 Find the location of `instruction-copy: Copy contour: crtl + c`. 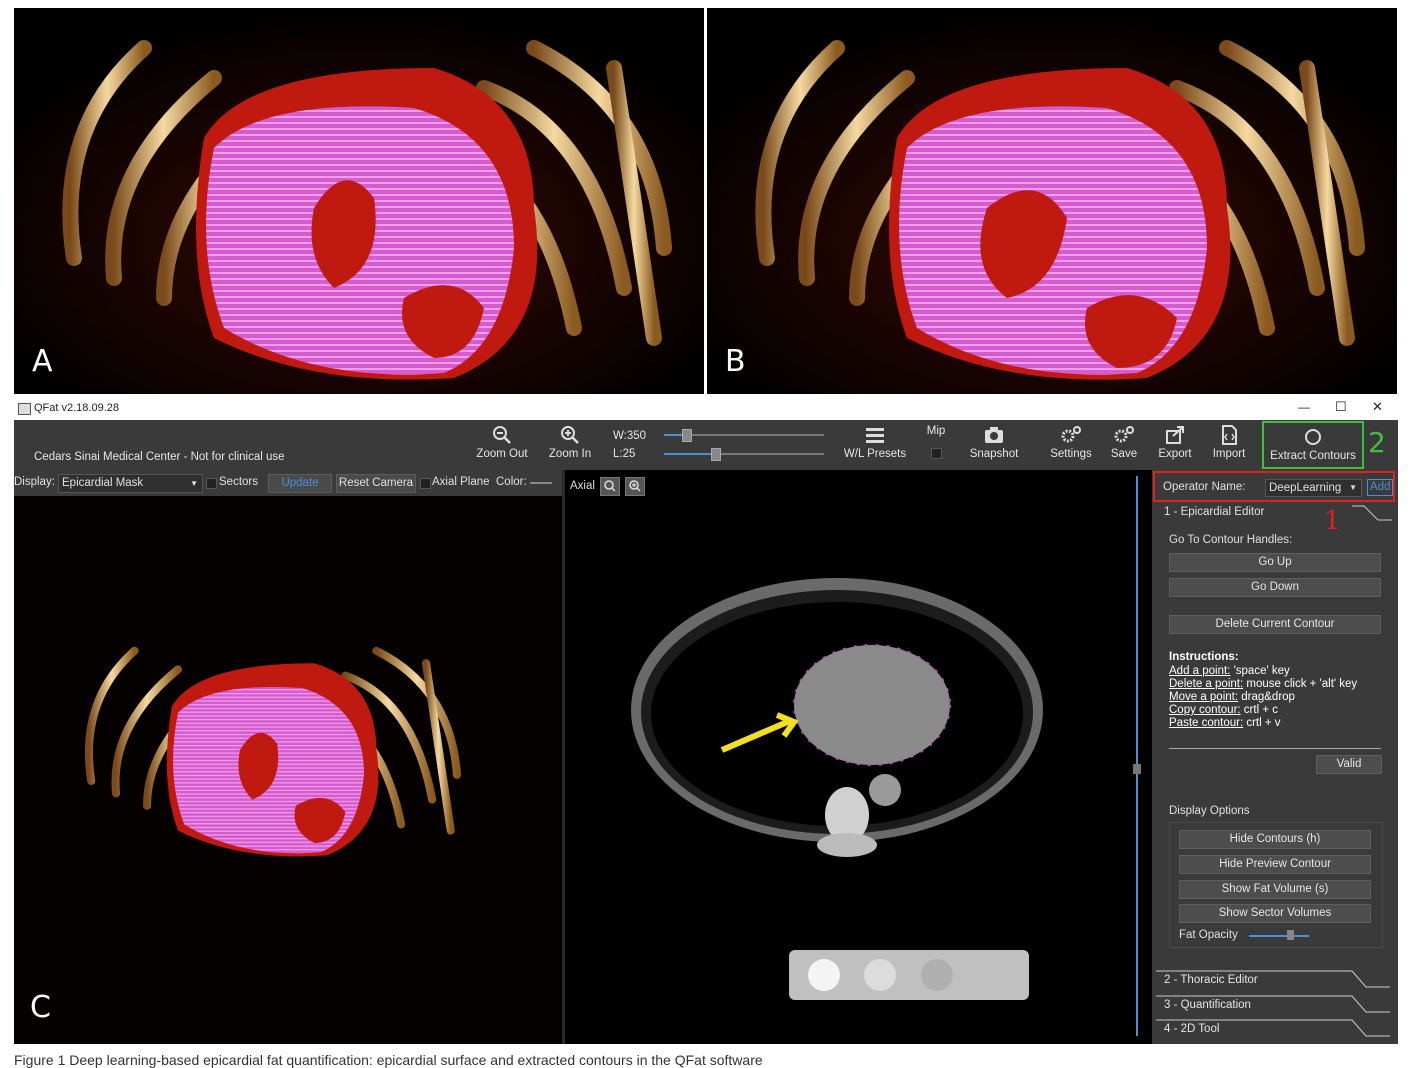

instruction-copy: Copy contour: crtl + c is located at coordinates (1223, 710).